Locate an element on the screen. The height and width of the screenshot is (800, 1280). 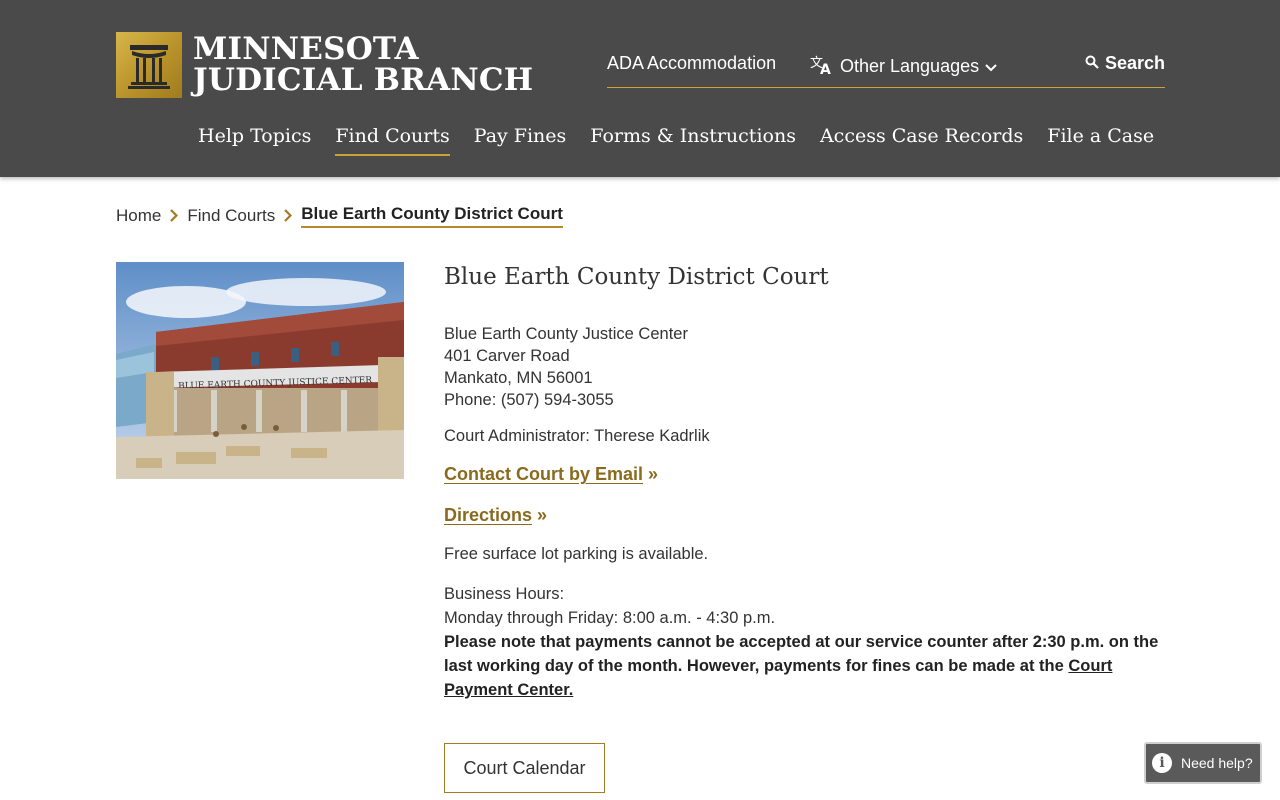
directions-link-row: Directions » is located at coordinates (805, 515).